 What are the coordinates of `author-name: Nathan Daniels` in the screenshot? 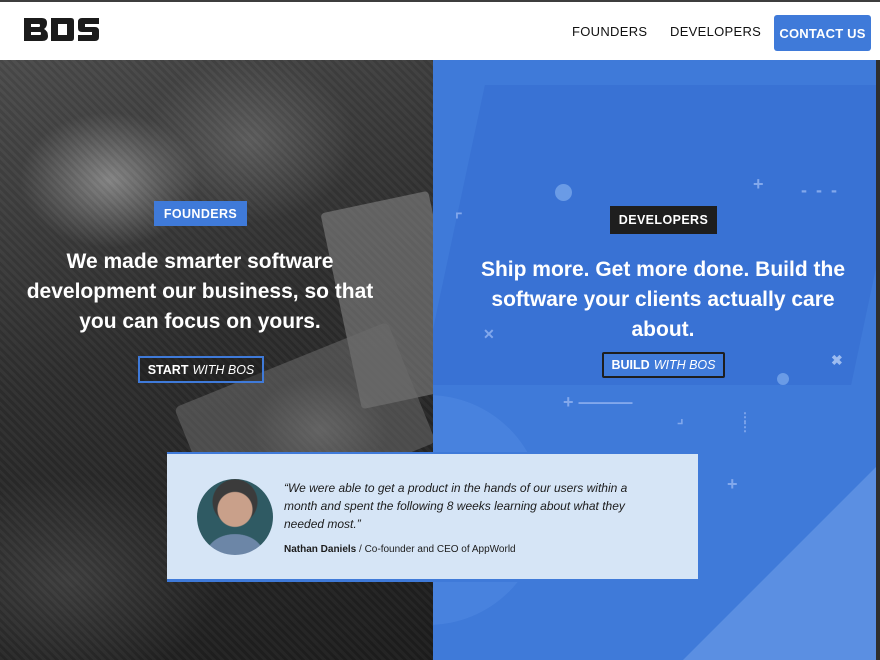 It's located at (320, 549).